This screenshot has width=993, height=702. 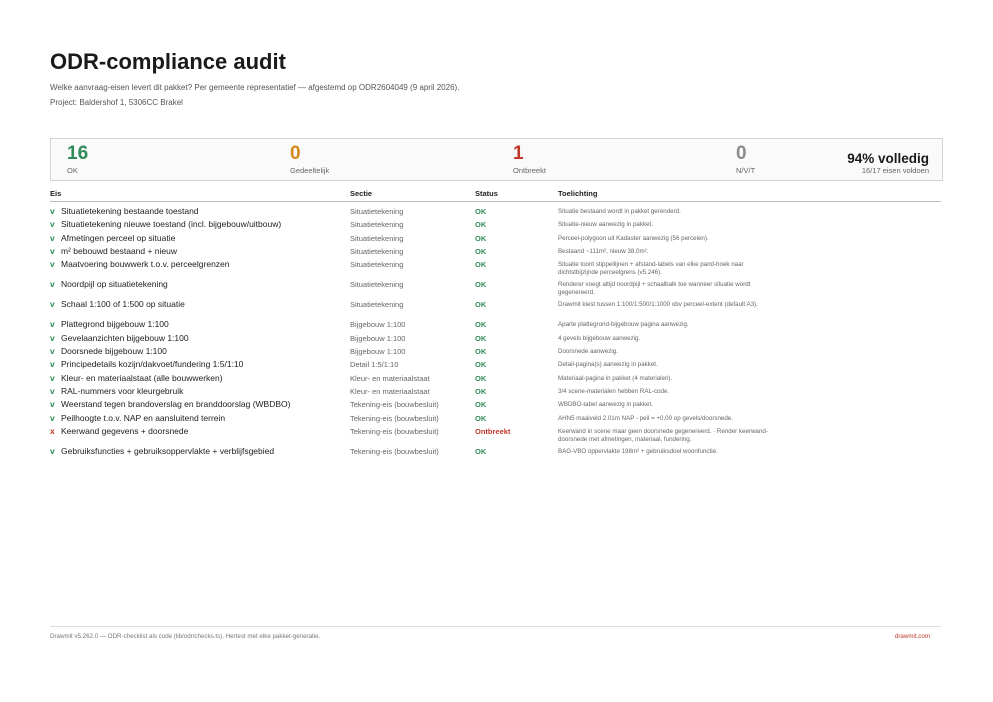 I want to click on stat-na-value: 0, so click(x=741, y=153).